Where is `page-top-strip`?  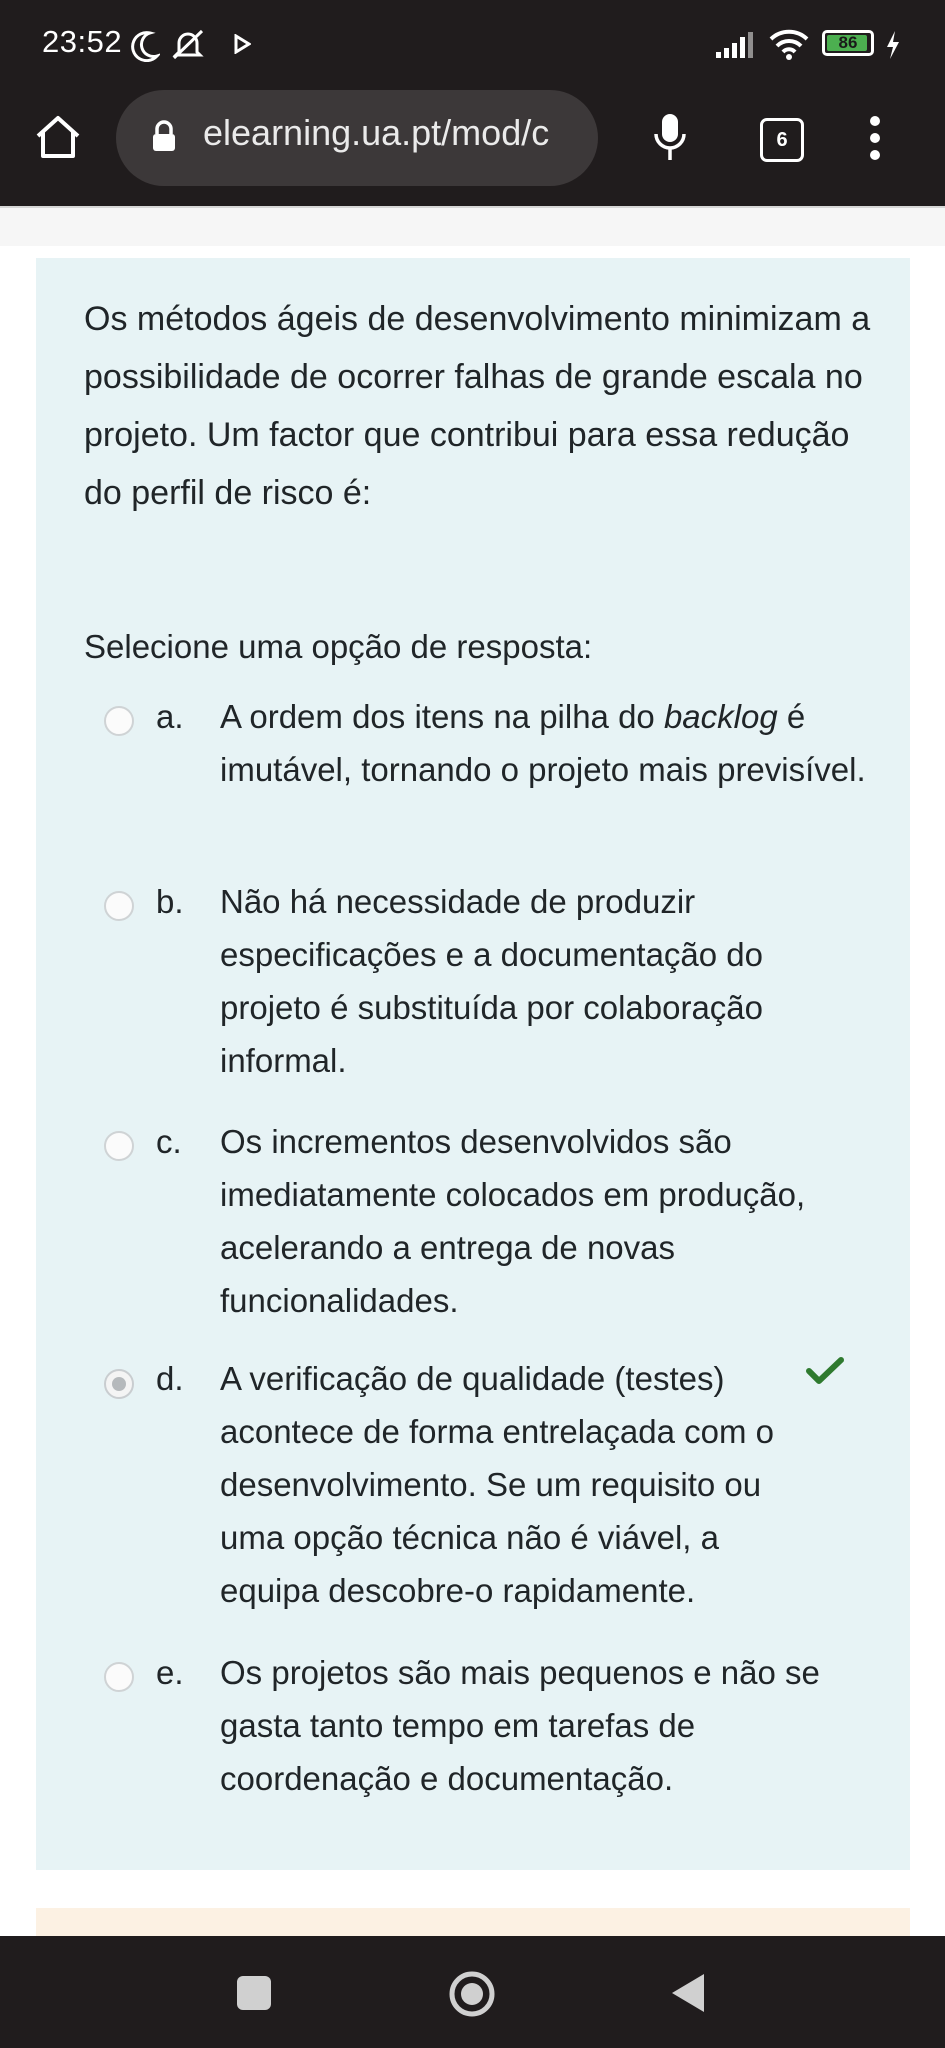
page-top-strip is located at coordinates (472, 226).